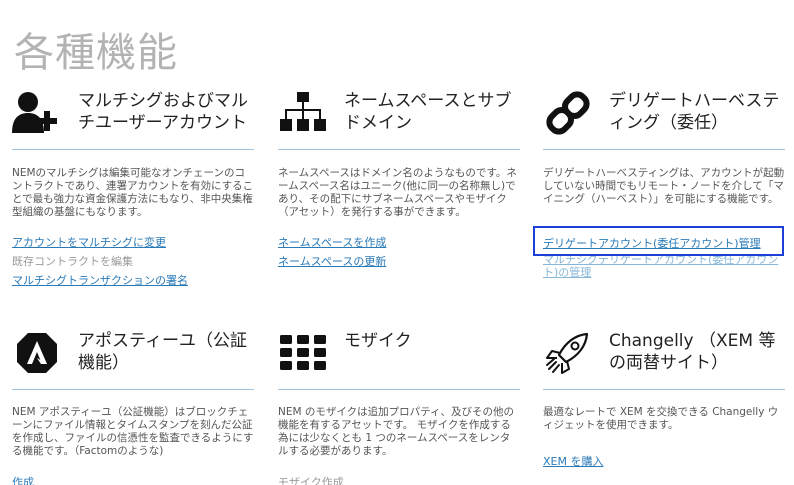 The image size is (794, 485). What do you see at coordinates (133, 262) in the screenshot?
I see `edit-contract-link: 既存コントラクトを編集` at bounding box center [133, 262].